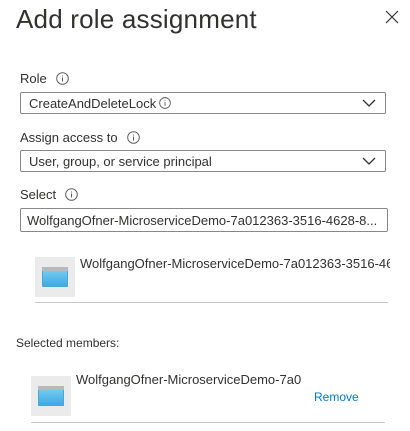 Image resolution: width=410 pixels, height=431 pixels. What do you see at coordinates (38, 194) in the screenshot?
I see `select-label: Select` at bounding box center [38, 194].